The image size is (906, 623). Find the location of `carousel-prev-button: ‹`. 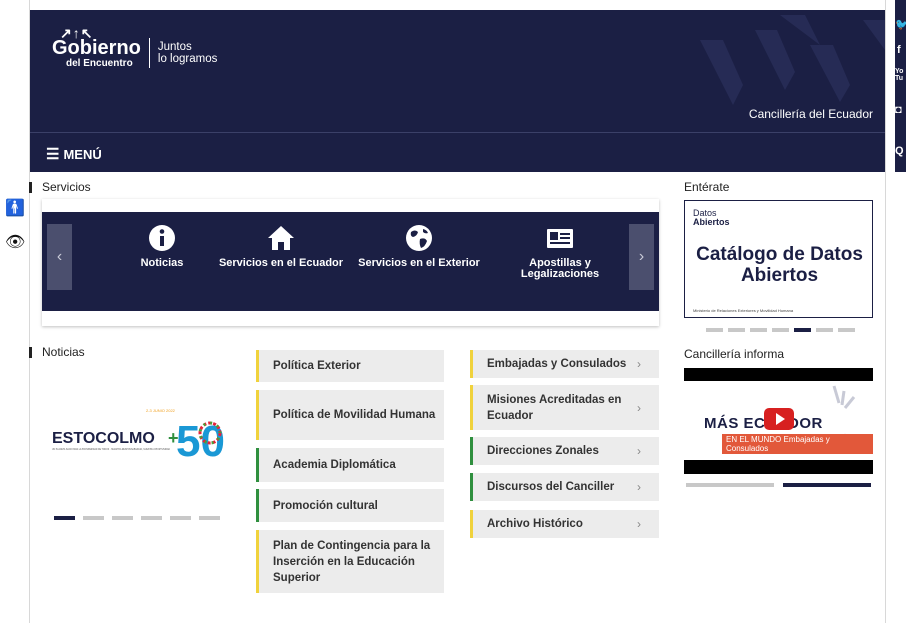

carousel-prev-button: ‹ is located at coordinates (59, 257).